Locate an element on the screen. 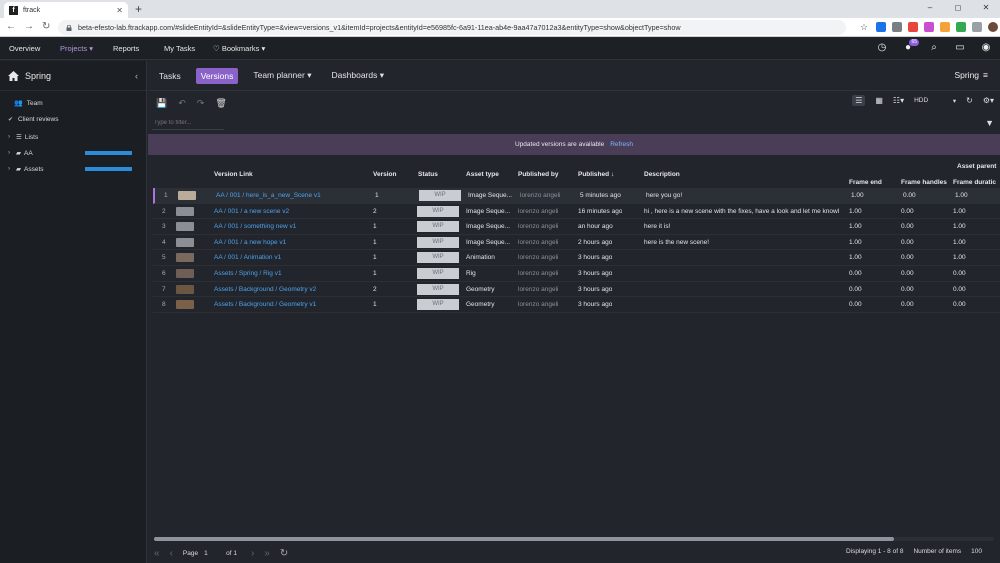 Image resolution: width=1000 pixels, height=563 pixels. redo-icon: ↷ is located at coordinates (201, 103).